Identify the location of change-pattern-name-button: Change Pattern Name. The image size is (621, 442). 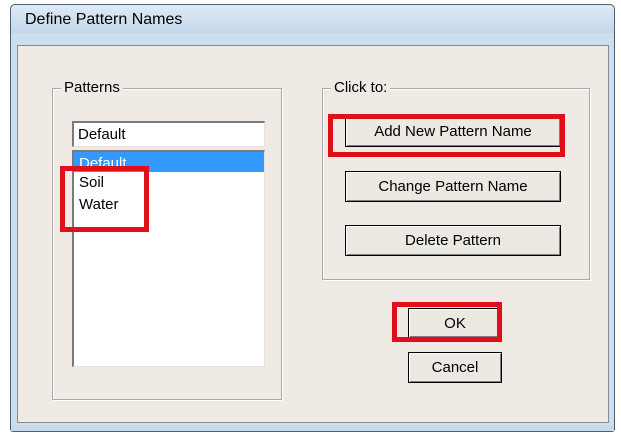
(453, 186).